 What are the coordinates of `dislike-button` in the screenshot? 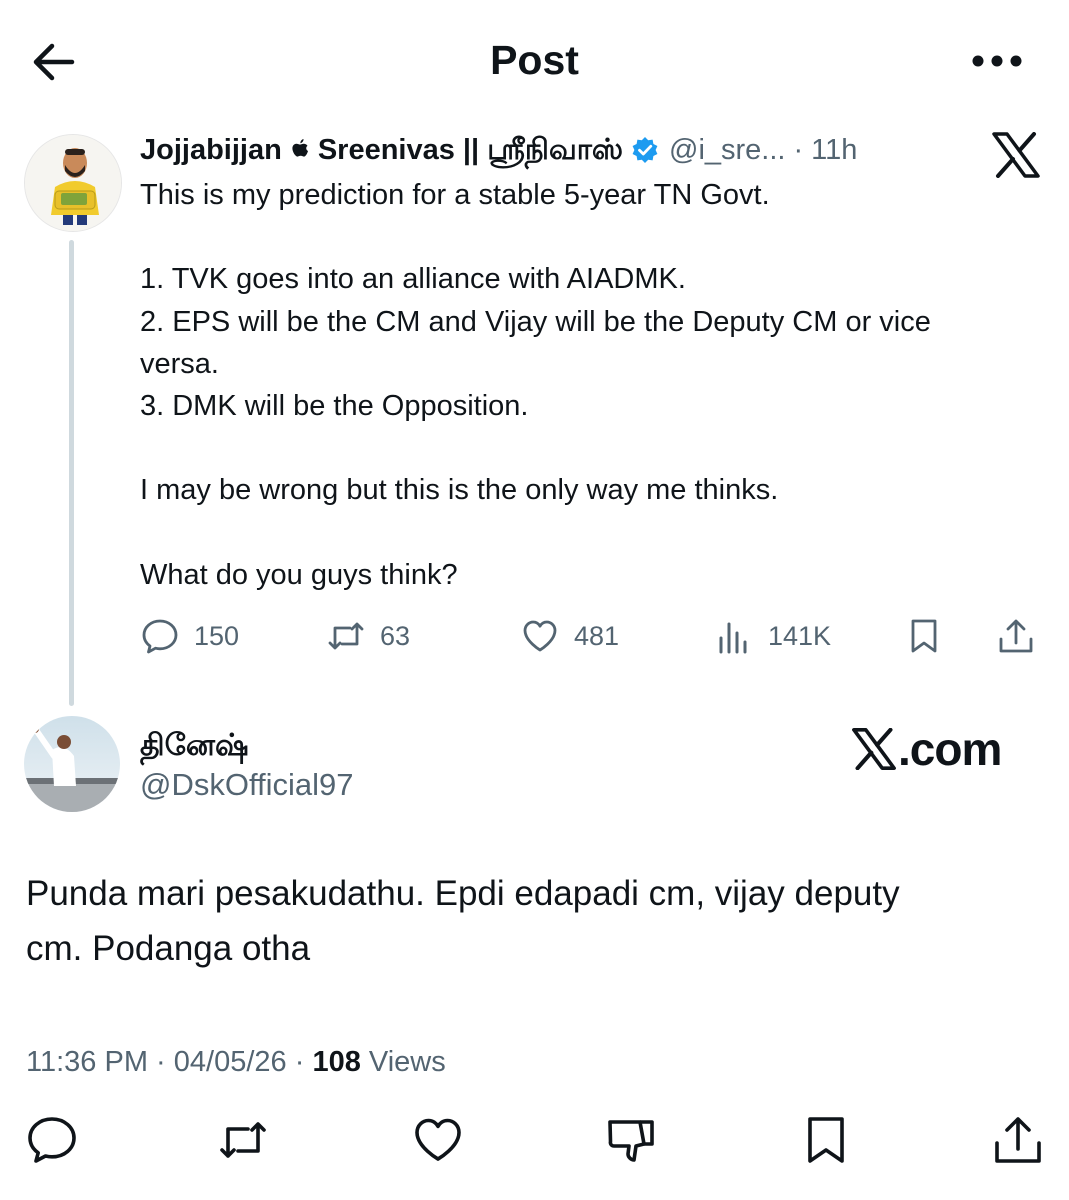 It's located at (636, 1144).